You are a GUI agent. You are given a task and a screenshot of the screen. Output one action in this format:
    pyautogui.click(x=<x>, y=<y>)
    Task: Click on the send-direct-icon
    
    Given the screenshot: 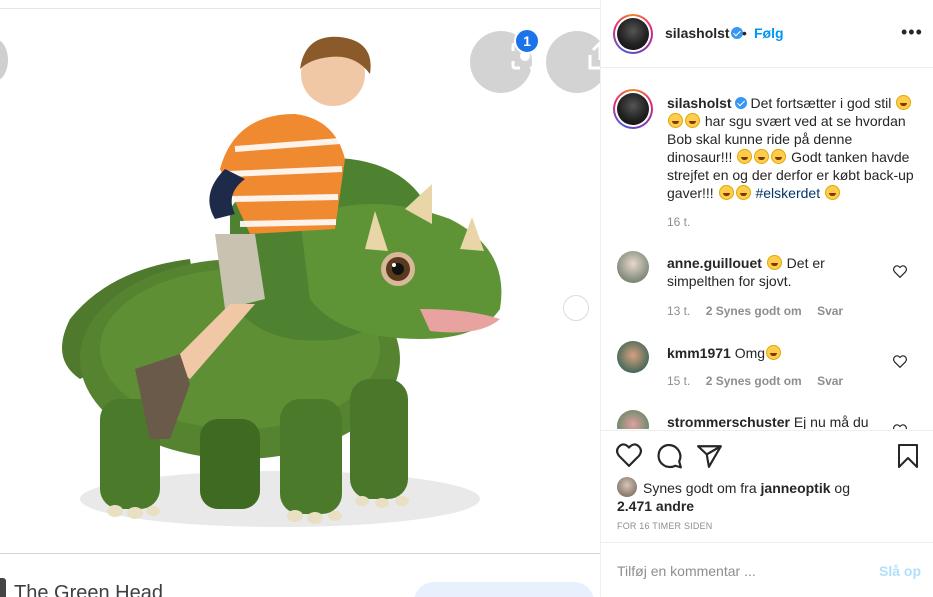 What is the action you would take?
    pyautogui.click(x=710, y=456)
    